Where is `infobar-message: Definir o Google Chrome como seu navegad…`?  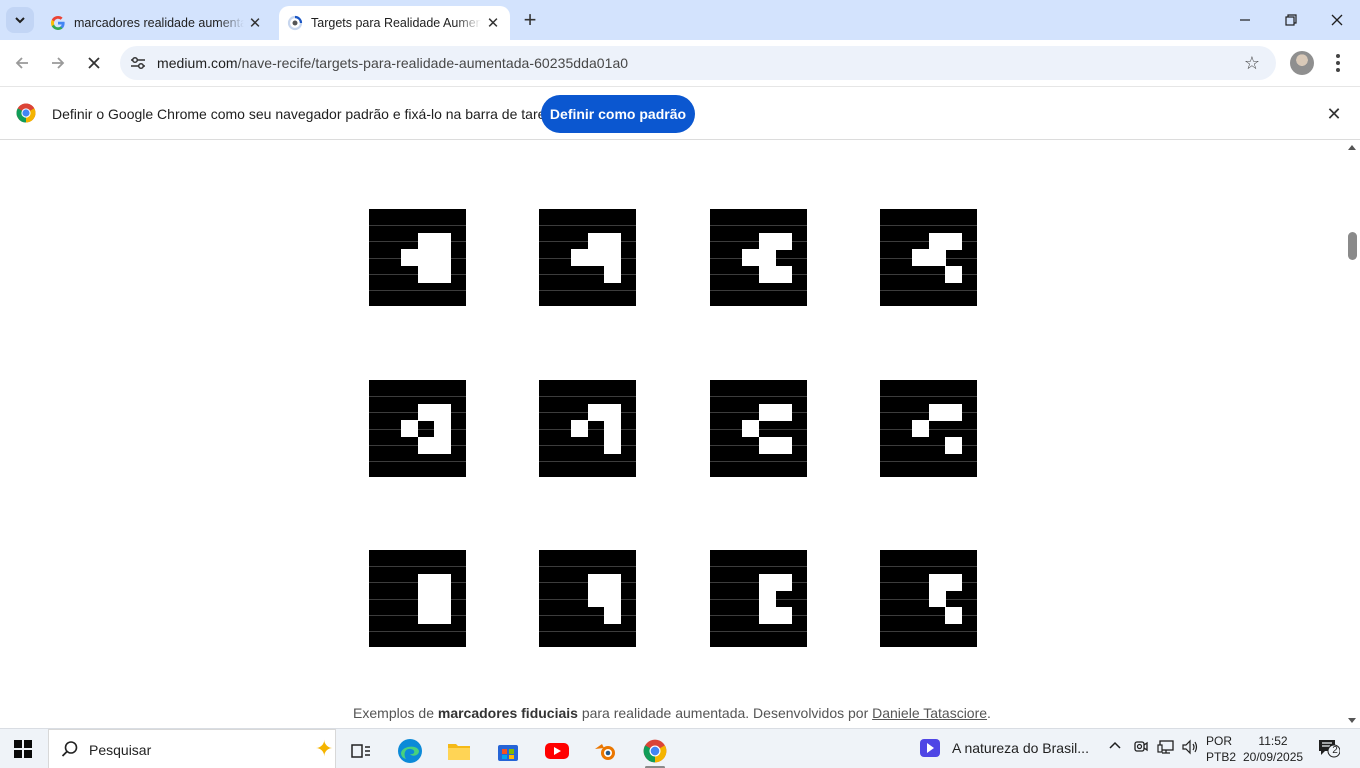 infobar-message: Definir o Google Chrome como seu navegad… is located at coordinates (308, 114).